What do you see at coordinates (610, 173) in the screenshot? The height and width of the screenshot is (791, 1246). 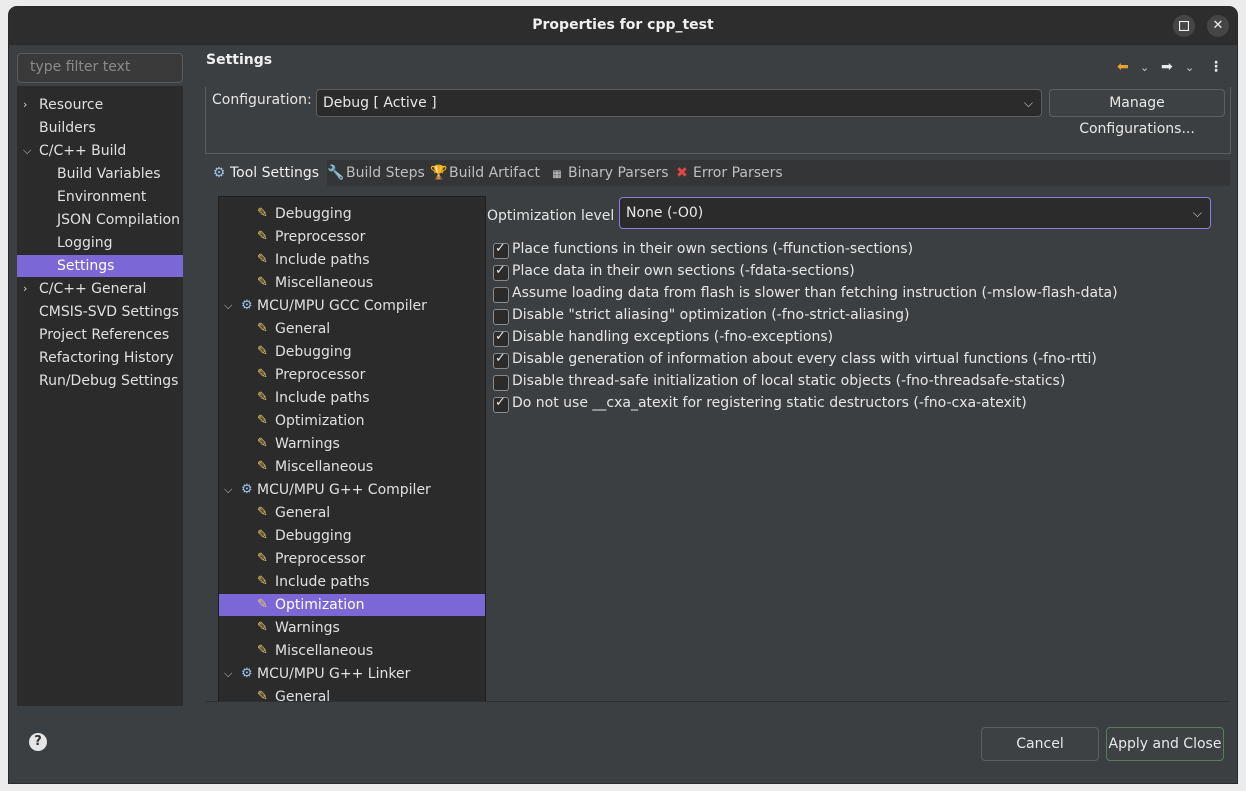 I see `tab-binary-parsers: ▦ Binary Parsers` at bounding box center [610, 173].